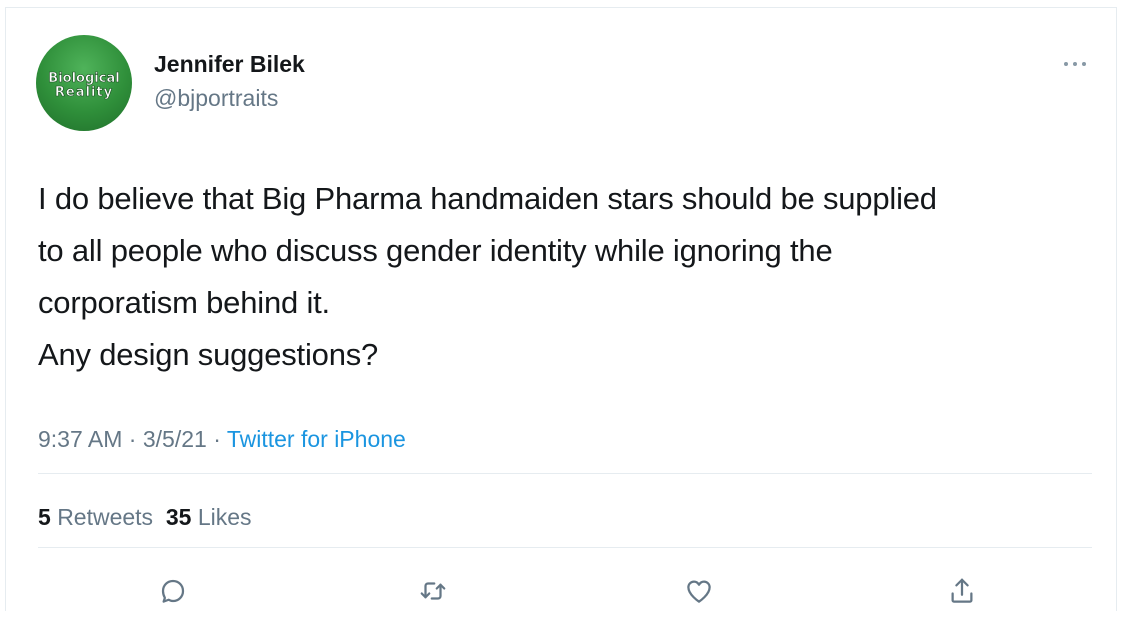 The width and height of the screenshot is (1122, 618). What do you see at coordinates (699, 591) in the screenshot?
I see `like-icon` at bounding box center [699, 591].